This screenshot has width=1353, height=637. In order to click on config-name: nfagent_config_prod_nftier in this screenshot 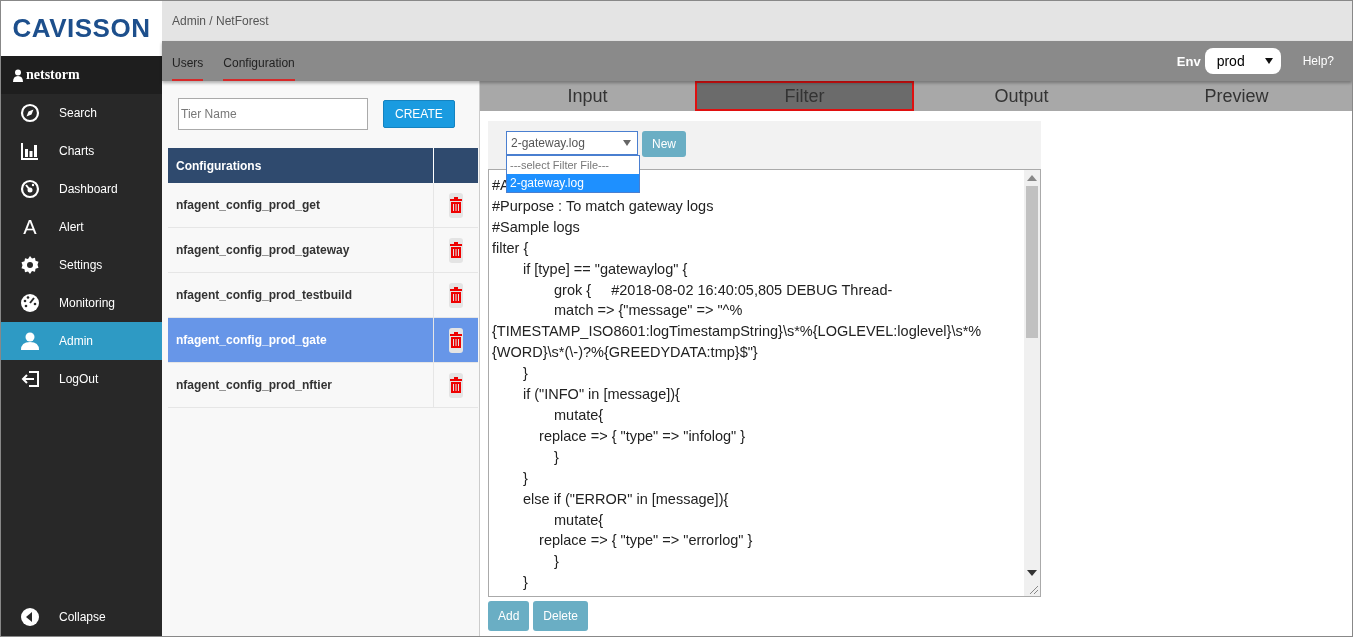, I will do `click(301, 385)`.